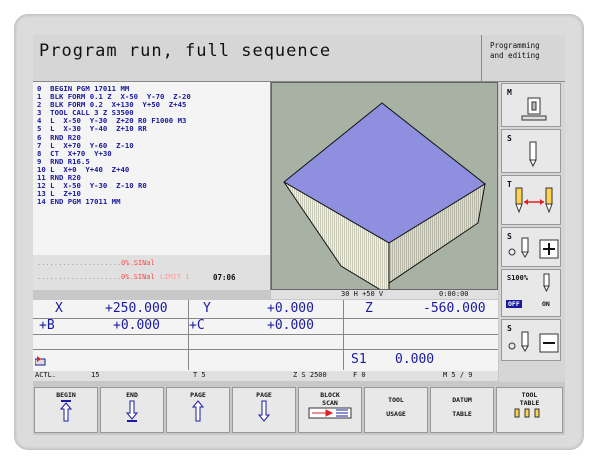  What do you see at coordinates (185, 51) in the screenshot?
I see `page-title: Program run, full sequence` at bounding box center [185, 51].